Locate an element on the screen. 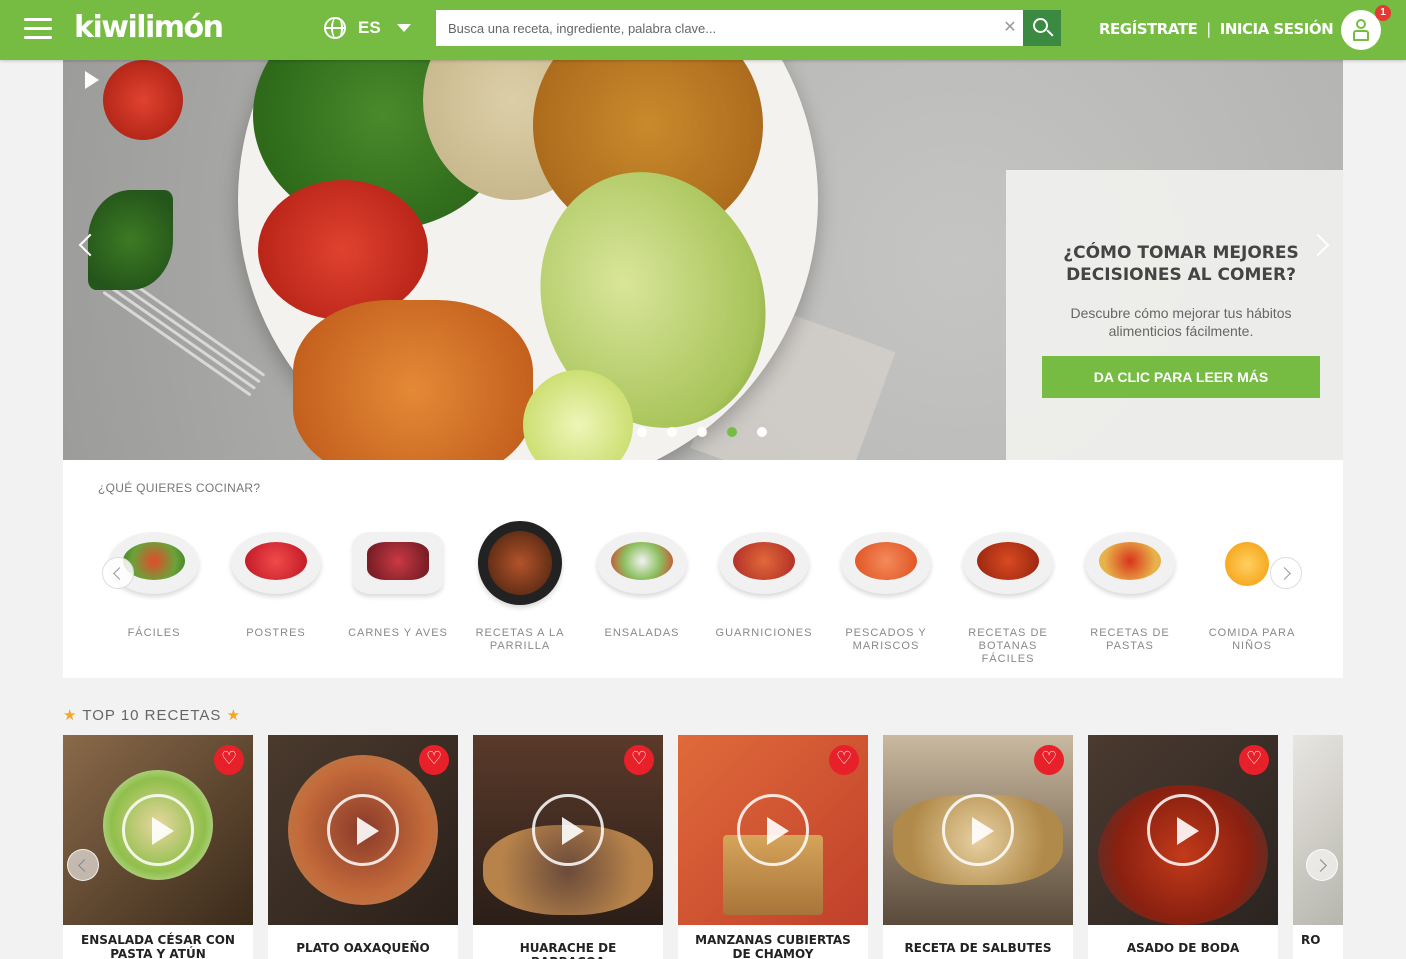 The height and width of the screenshot is (959, 1406). login-link: INICIA SESIÓN is located at coordinates (1277, 29).